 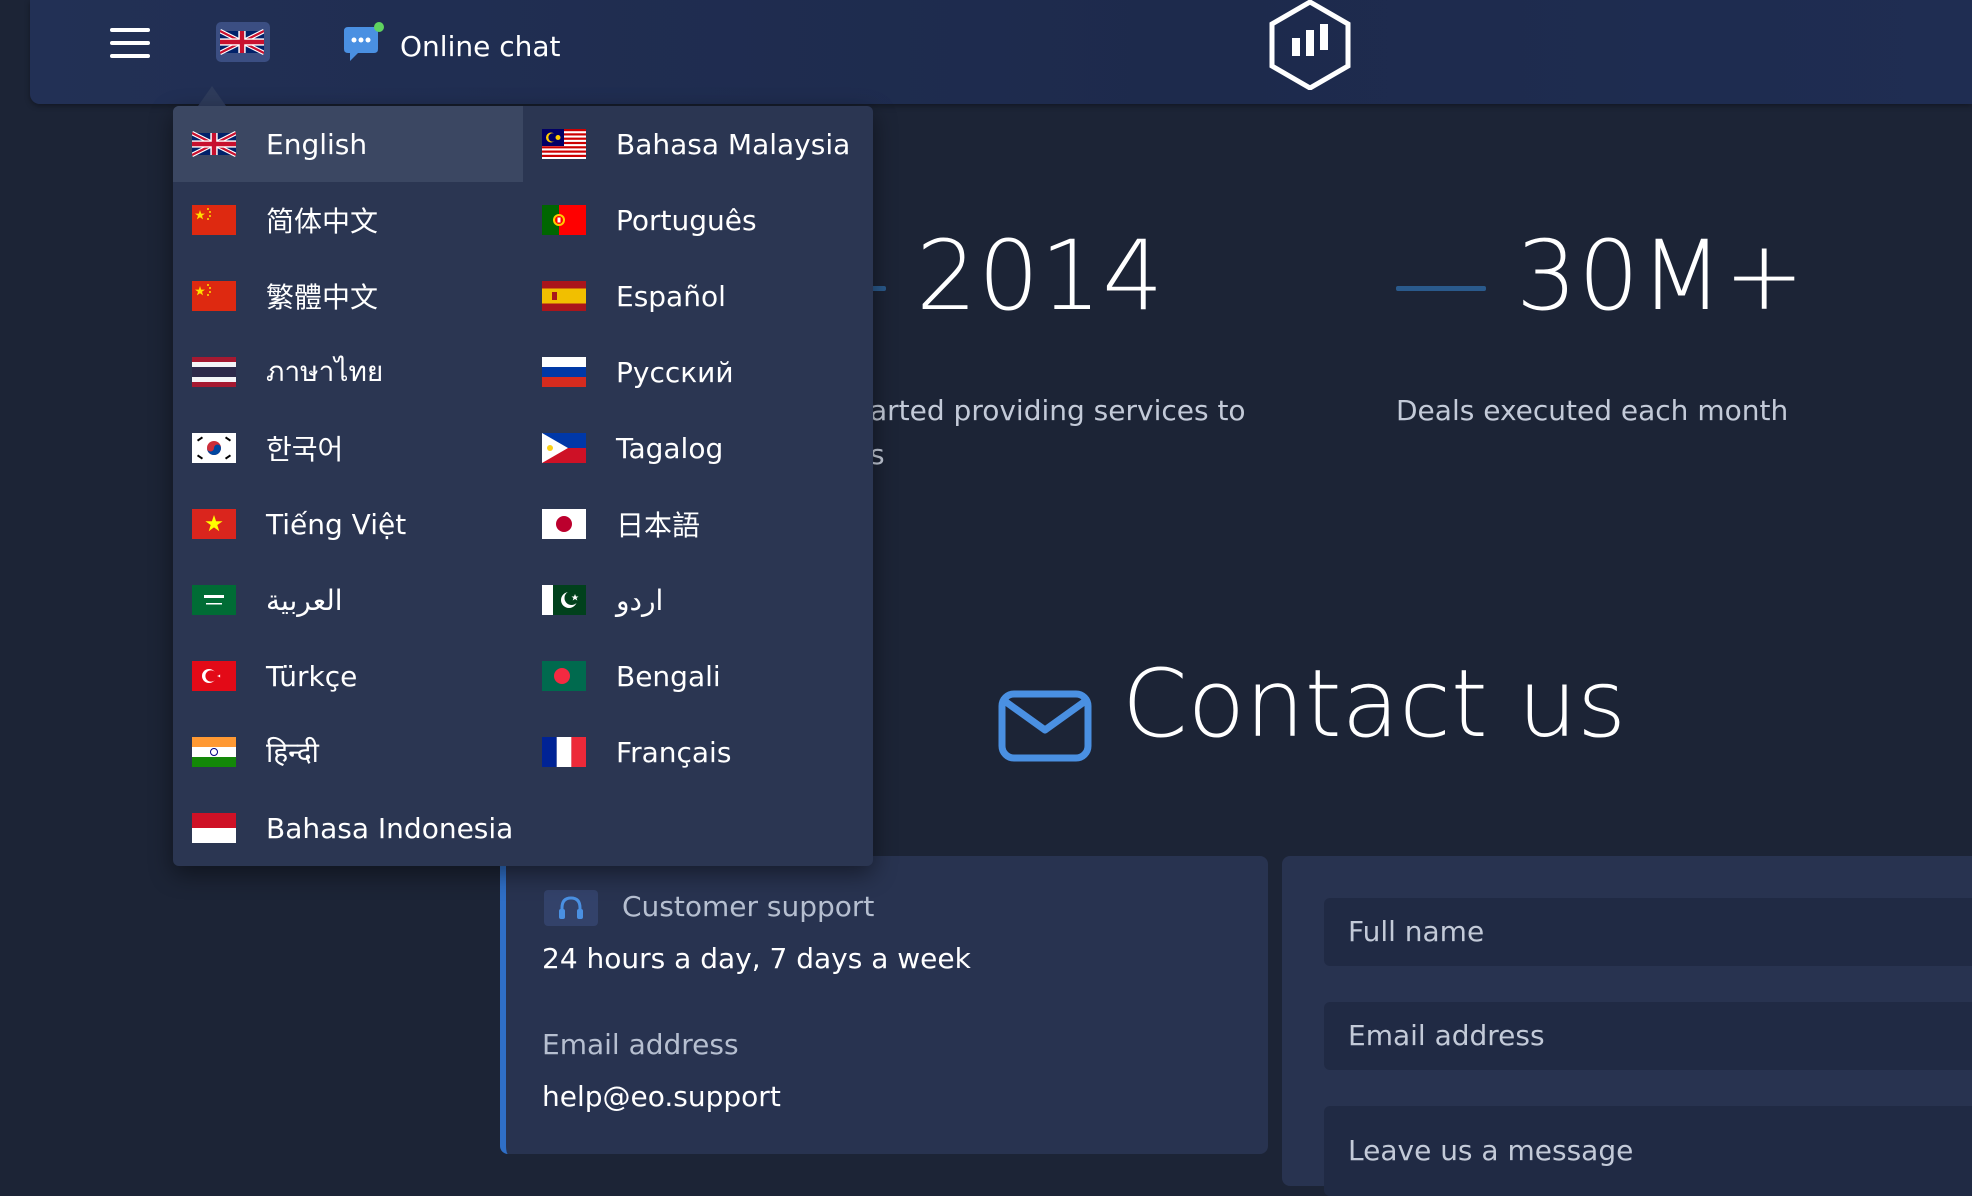 What do you see at coordinates (312, 676) in the screenshot?
I see `language-label: Türkçe` at bounding box center [312, 676].